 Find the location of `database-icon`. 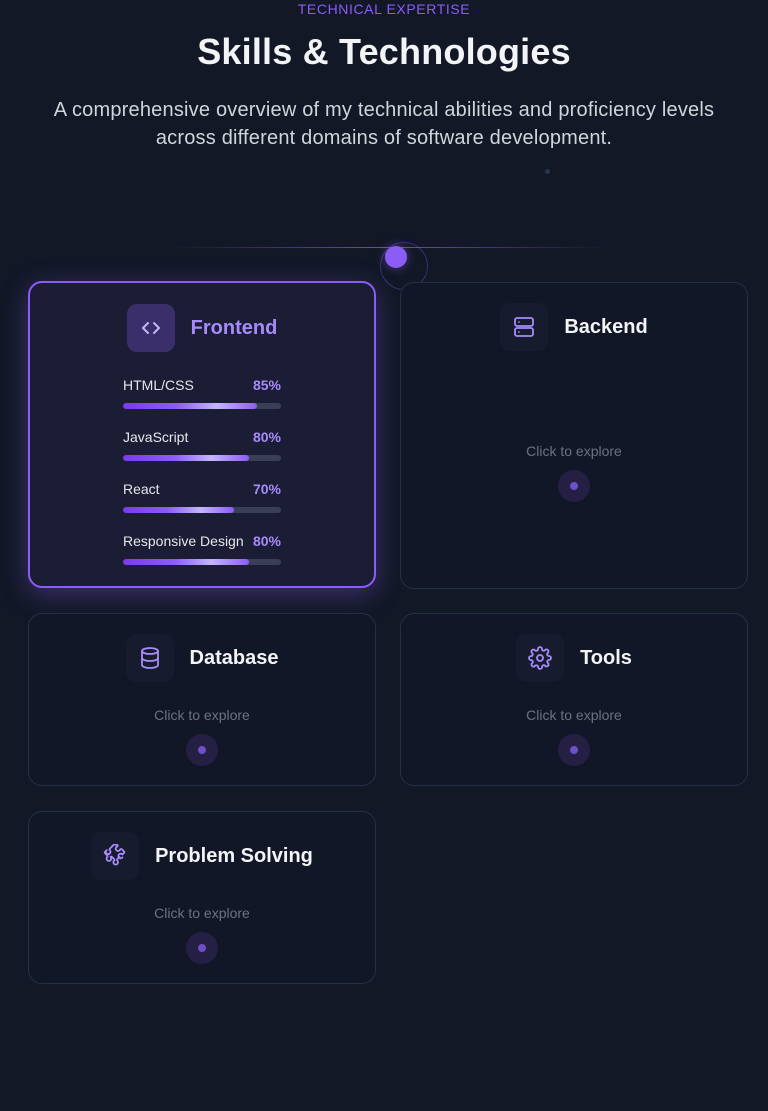

database-icon is located at coordinates (149, 658).